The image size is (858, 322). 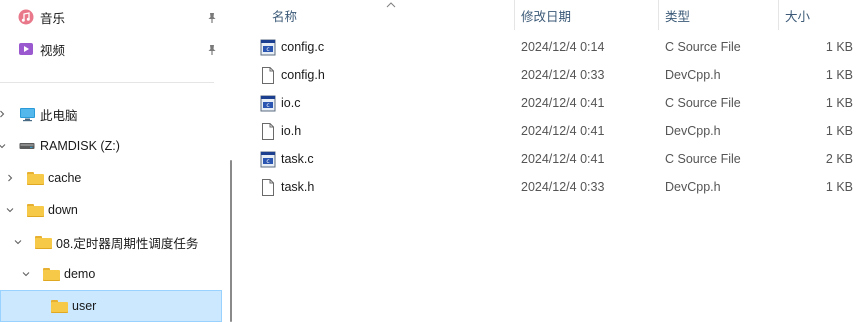 What do you see at coordinates (111, 114) in the screenshot?
I see `nav-item-this-pc: 此电脑` at bounding box center [111, 114].